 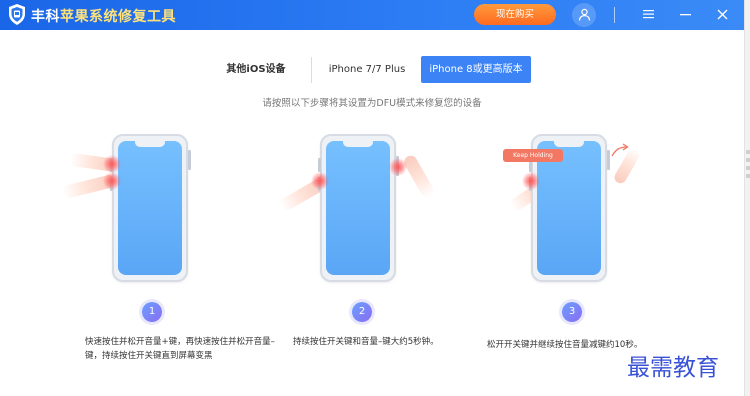 What do you see at coordinates (17, 14) in the screenshot?
I see `shield-logo-icon` at bounding box center [17, 14].